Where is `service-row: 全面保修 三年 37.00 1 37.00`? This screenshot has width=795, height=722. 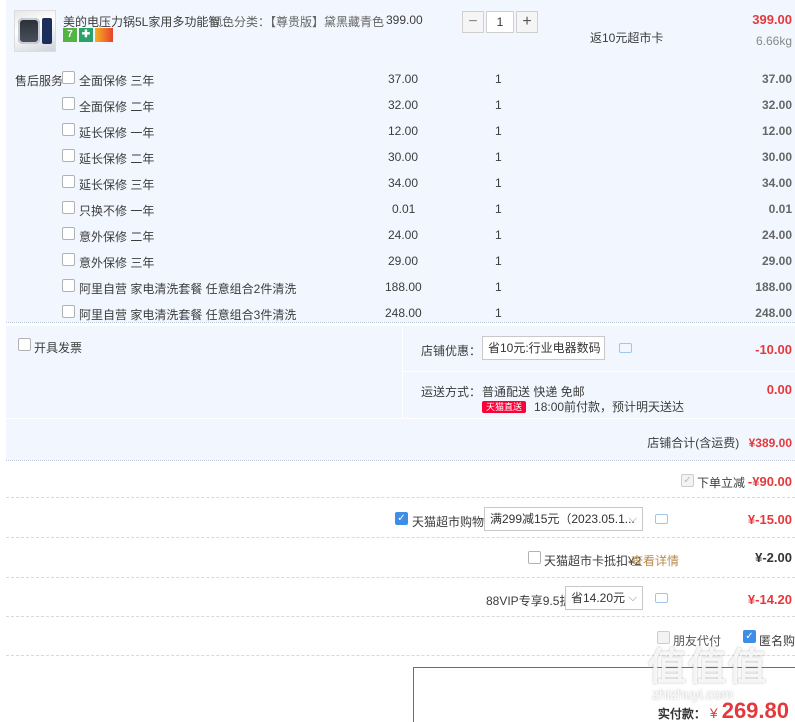
service-row: 全面保修 三年 37.00 1 37.00 is located at coordinates (397, 77).